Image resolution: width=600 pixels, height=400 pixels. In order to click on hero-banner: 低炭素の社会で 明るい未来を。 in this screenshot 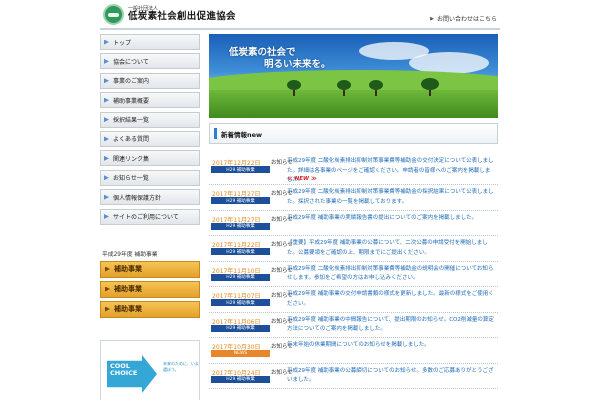, I will do `click(353, 76)`.